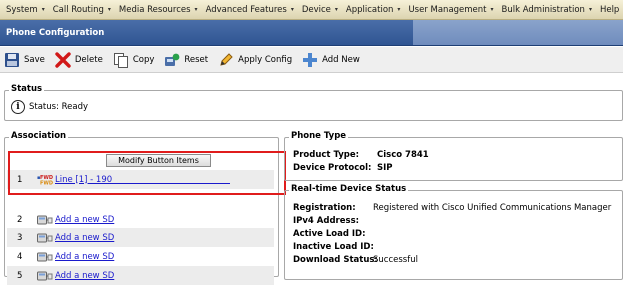  I want to click on menu-call-routing: Call Routing ▾, so click(79, 10).